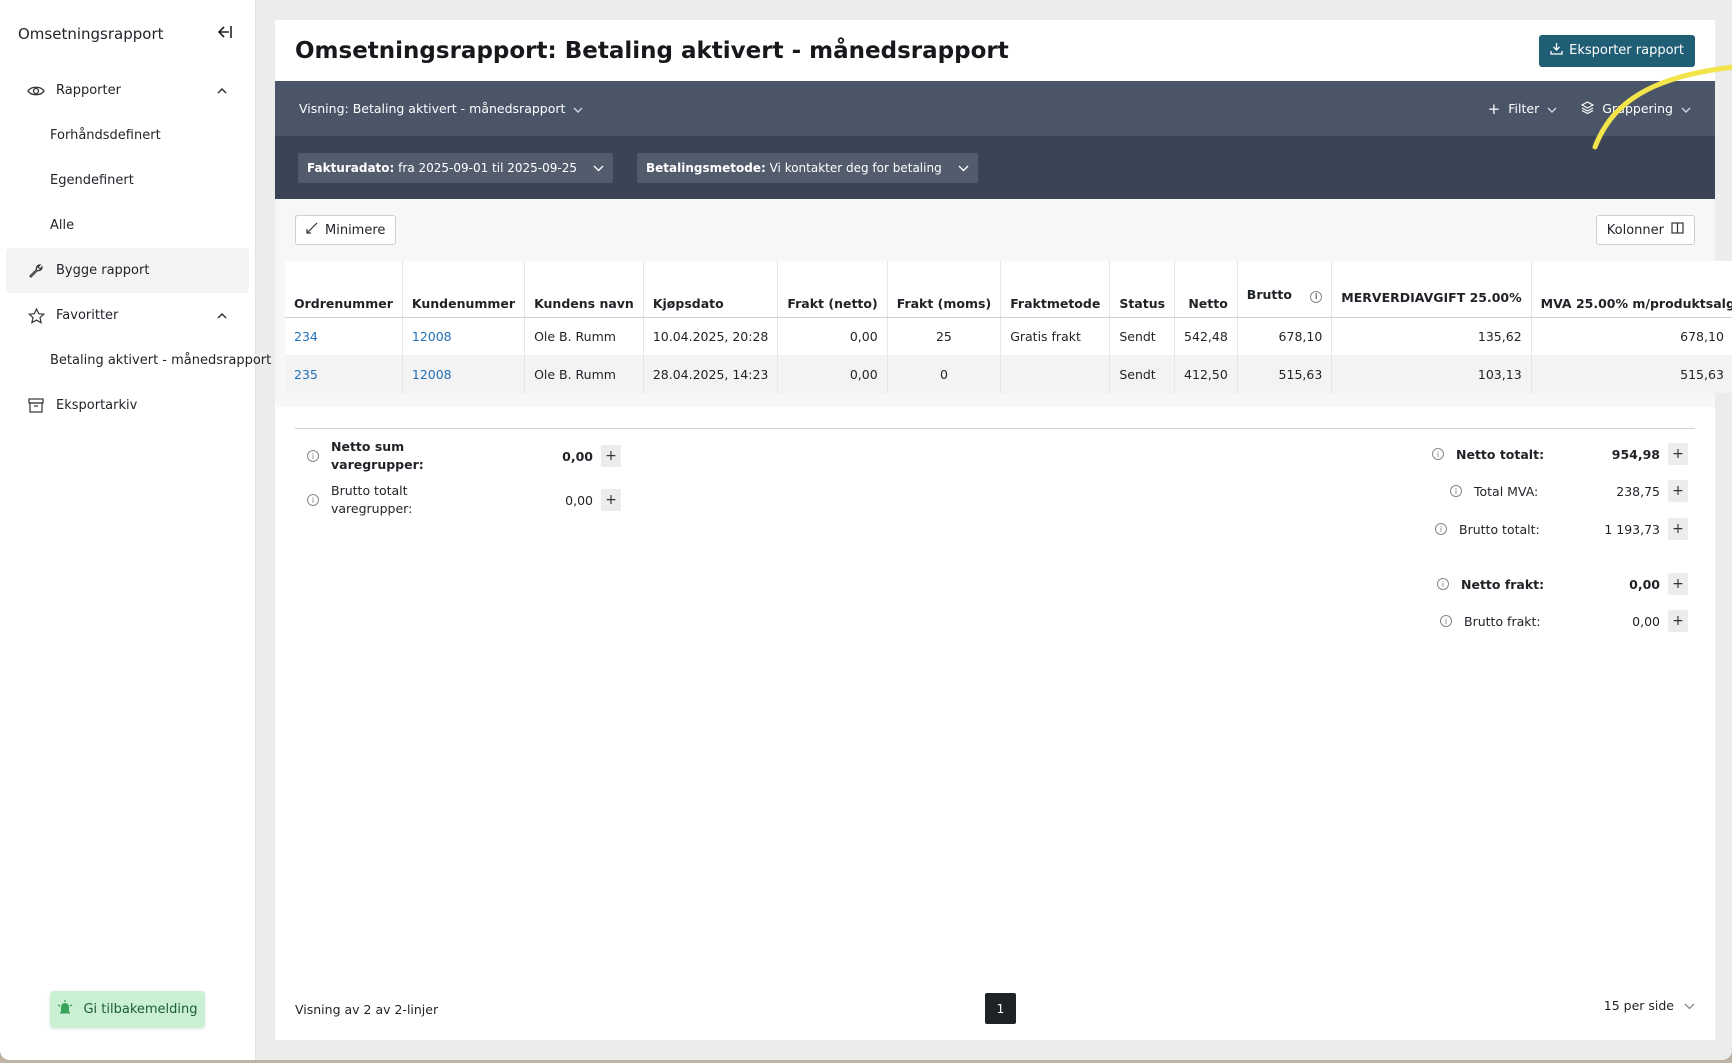 This screenshot has width=1732, height=1063. Describe the element at coordinates (306, 336) in the screenshot. I see `order-link: 234` at that location.